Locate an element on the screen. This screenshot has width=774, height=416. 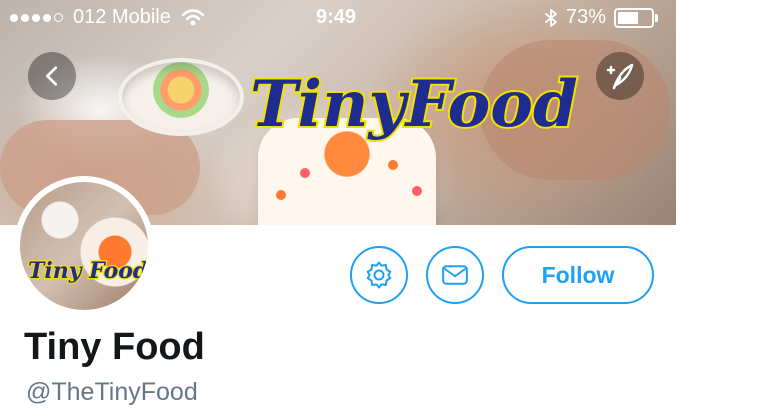
profile-display-name: Tiny Food is located at coordinates (114, 347).